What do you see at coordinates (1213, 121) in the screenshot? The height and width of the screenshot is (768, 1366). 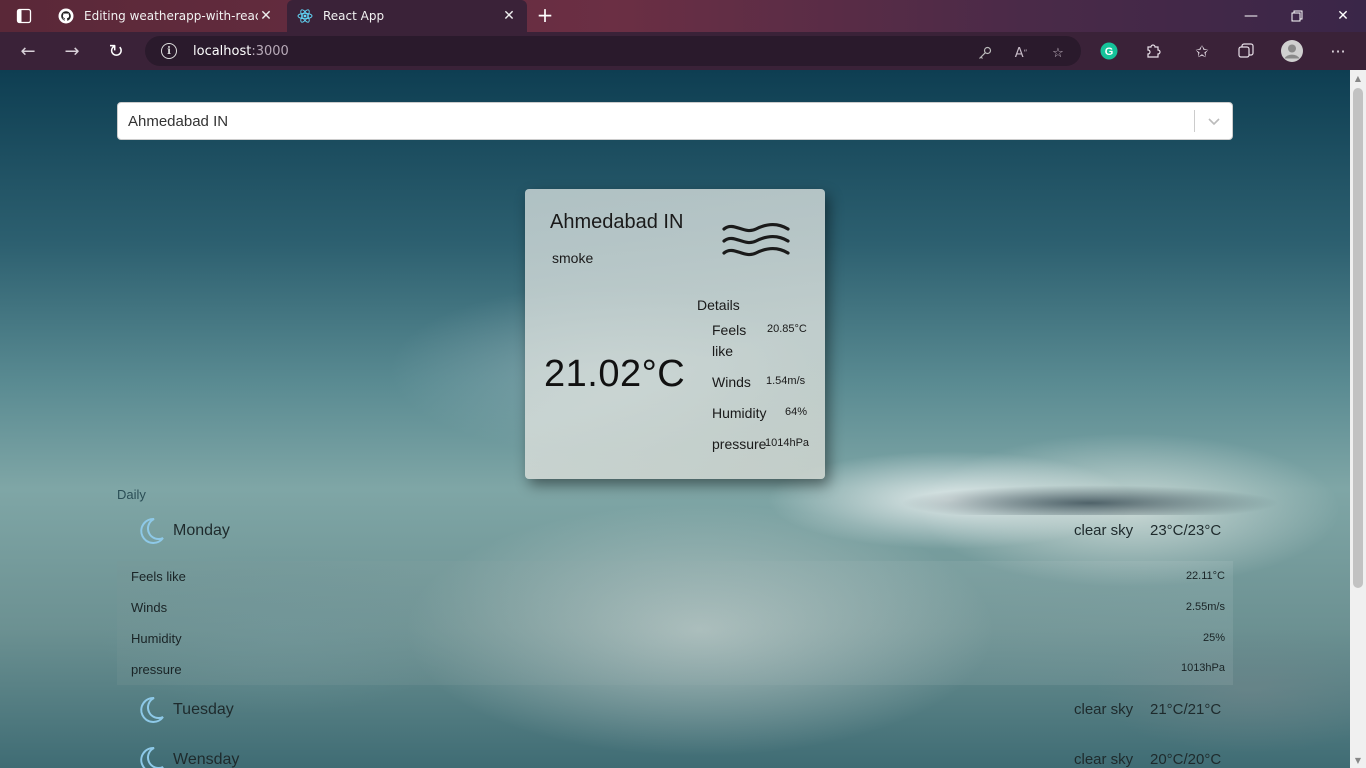 I see `chevron-down-icon` at bounding box center [1213, 121].